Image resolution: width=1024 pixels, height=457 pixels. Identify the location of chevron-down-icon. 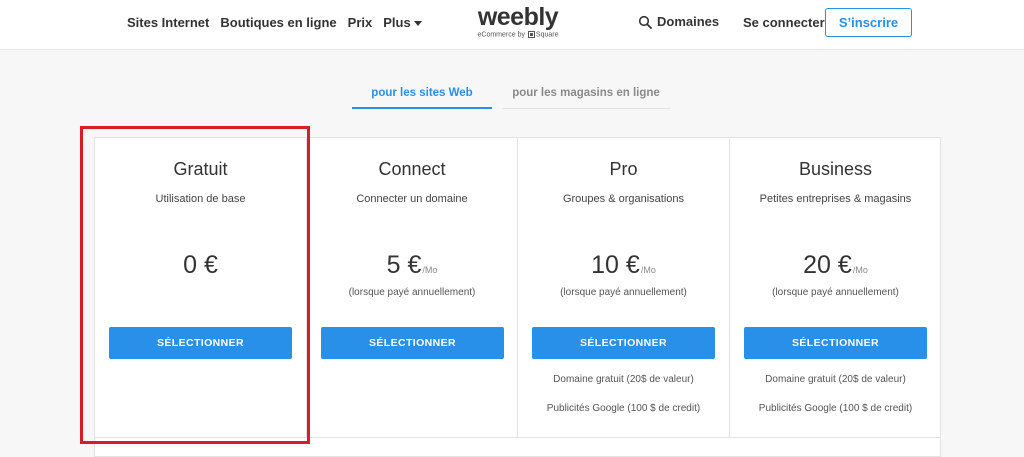
(417, 24).